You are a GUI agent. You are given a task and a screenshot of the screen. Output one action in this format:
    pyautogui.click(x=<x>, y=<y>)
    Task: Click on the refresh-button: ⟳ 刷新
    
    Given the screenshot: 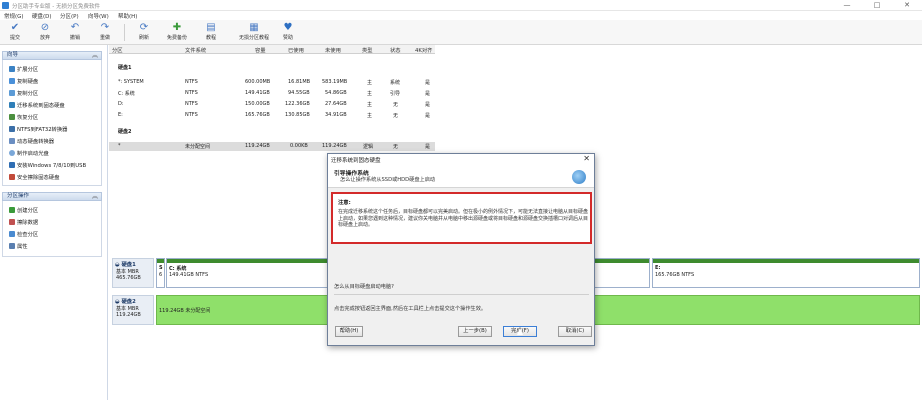 What is the action you would take?
    pyautogui.click(x=144, y=32)
    